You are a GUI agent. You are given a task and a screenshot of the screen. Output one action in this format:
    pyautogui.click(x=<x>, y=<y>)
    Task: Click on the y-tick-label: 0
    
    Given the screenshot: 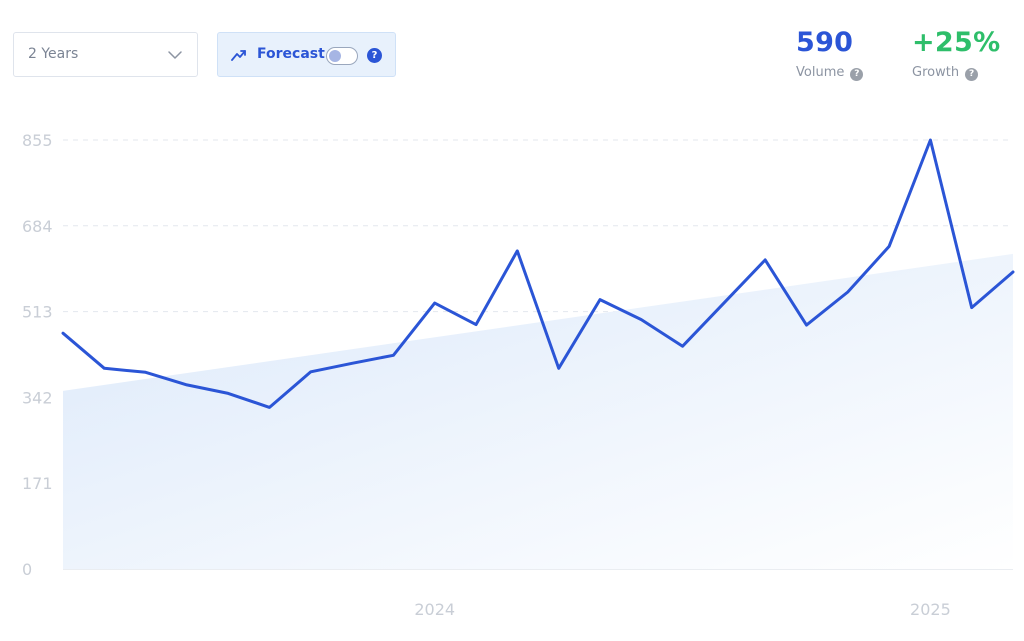 What is the action you would take?
    pyautogui.click(x=27, y=569)
    